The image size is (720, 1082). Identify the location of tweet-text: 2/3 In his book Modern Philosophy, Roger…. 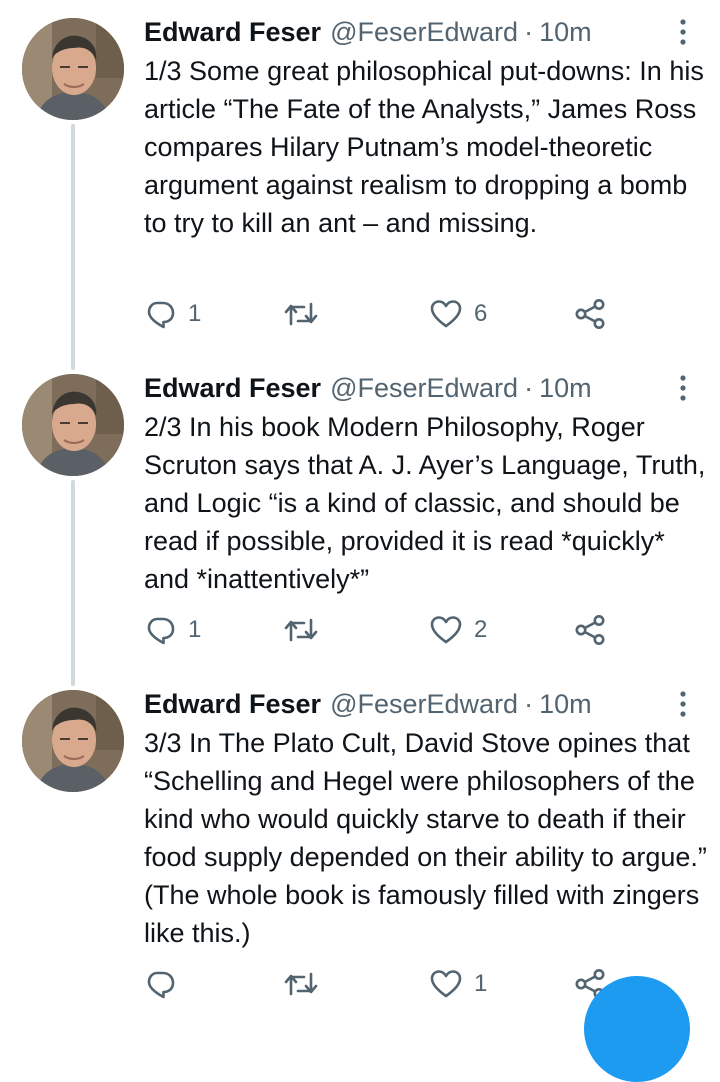
(425, 503).